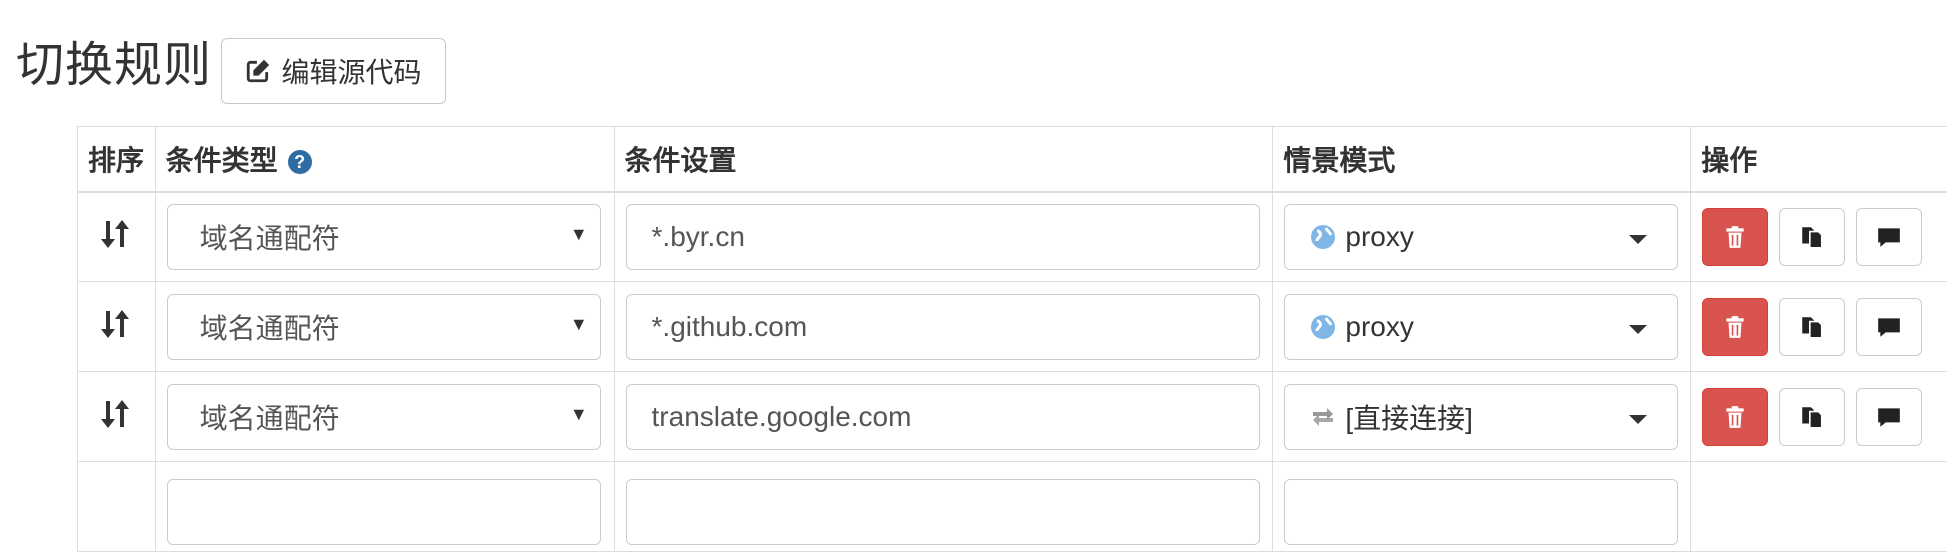 The height and width of the screenshot is (552, 1947). Describe the element at coordinates (943, 237) in the screenshot. I see `condition-setting-input: *.byr.cn` at that location.